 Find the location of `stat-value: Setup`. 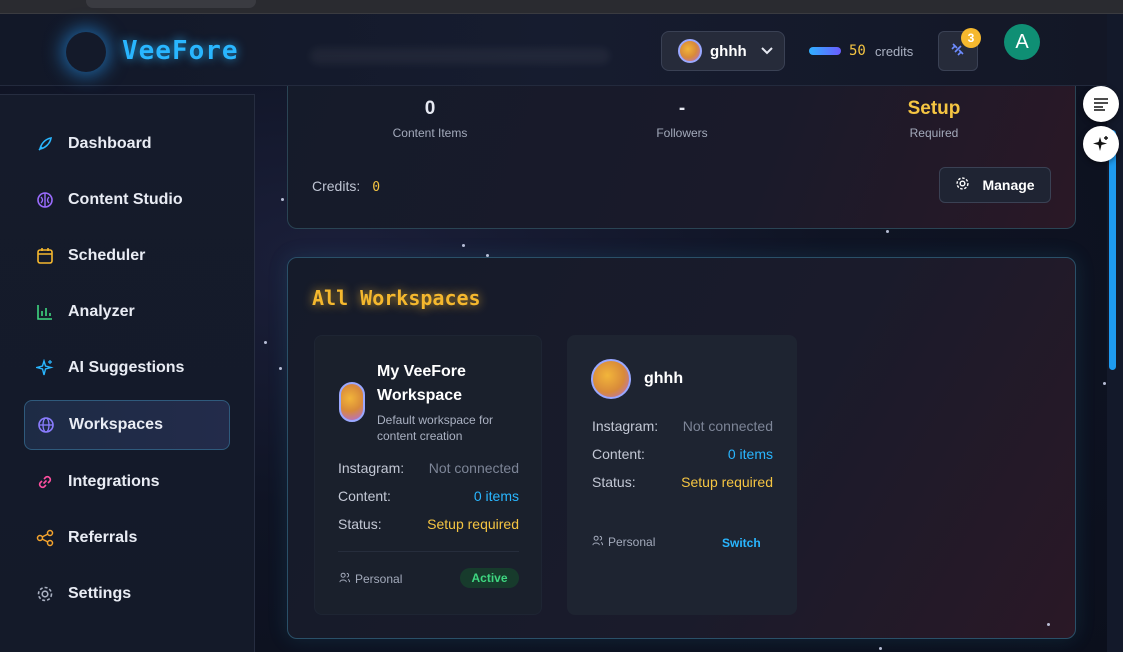

stat-value: Setup is located at coordinates (934, 108).